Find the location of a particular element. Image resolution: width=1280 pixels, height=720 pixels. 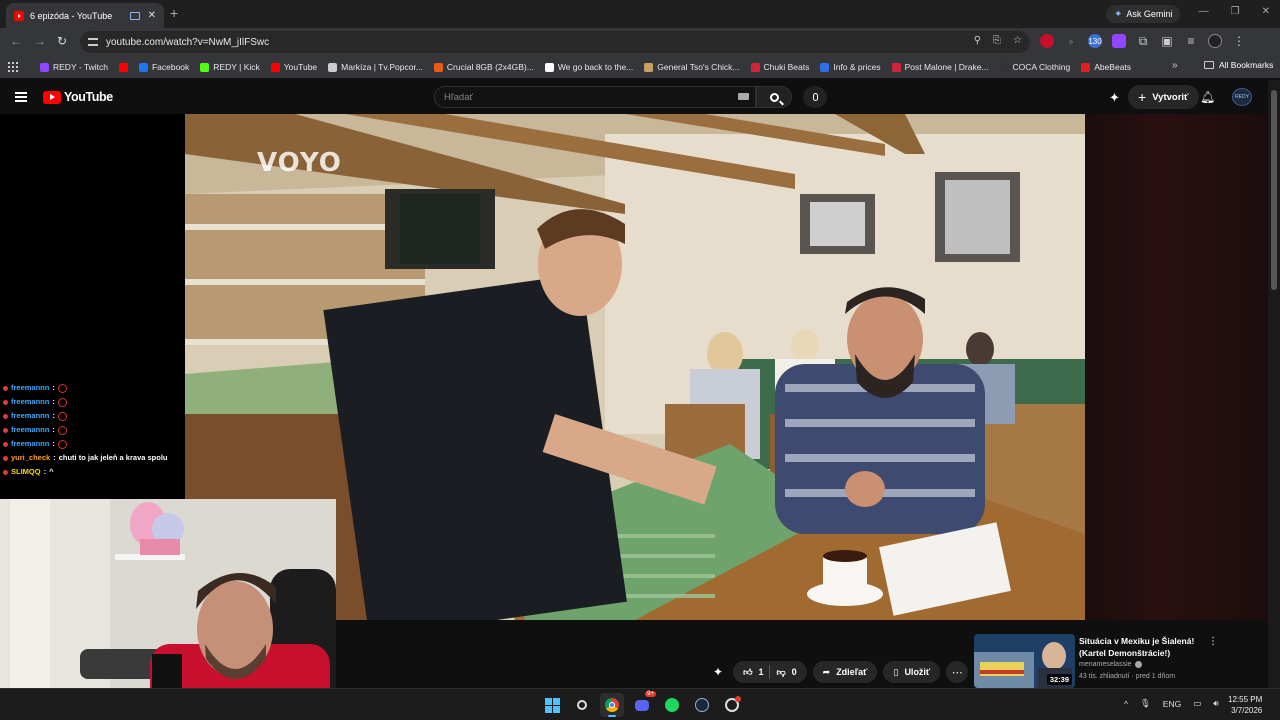

save-button: ▯ Uložiť is located at coordinates (912, 672).